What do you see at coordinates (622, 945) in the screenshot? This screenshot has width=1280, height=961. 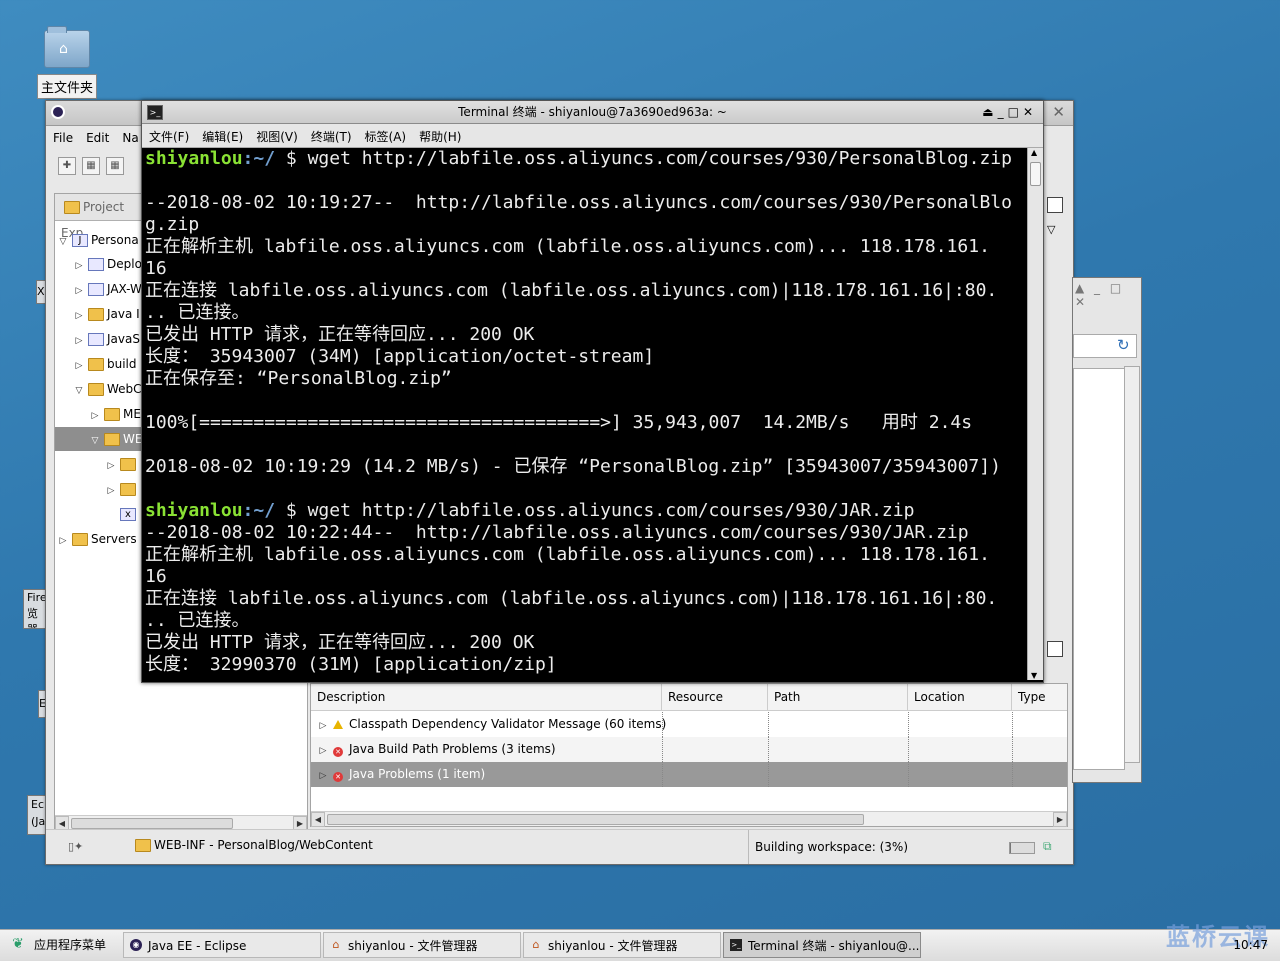 I see `task-file-manager-2: ⌂ shiyanlou - 文件管理器` at bounding box center [622, 945].